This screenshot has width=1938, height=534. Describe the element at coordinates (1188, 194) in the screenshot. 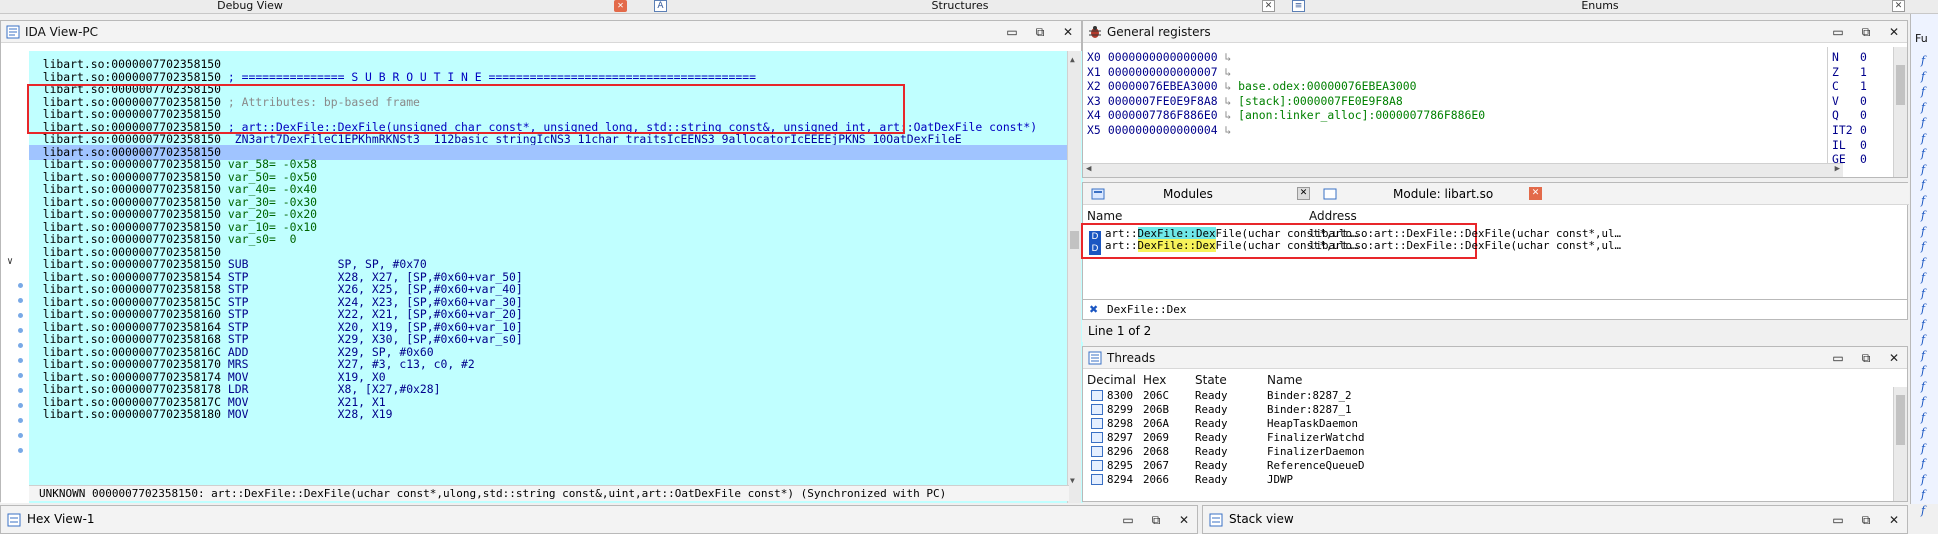

I see `tab-modules: Modules` at that location.